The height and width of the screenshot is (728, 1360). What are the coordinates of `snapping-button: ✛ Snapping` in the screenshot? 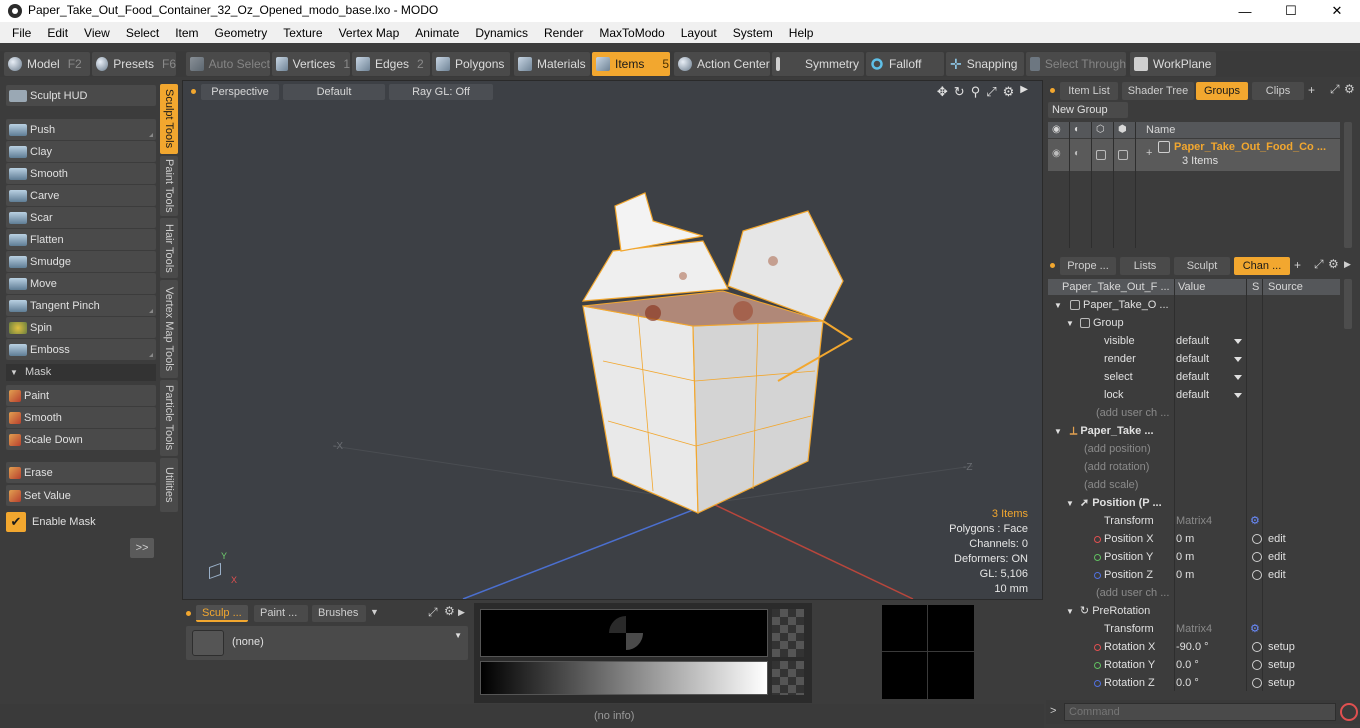 It's located at (985, 64).